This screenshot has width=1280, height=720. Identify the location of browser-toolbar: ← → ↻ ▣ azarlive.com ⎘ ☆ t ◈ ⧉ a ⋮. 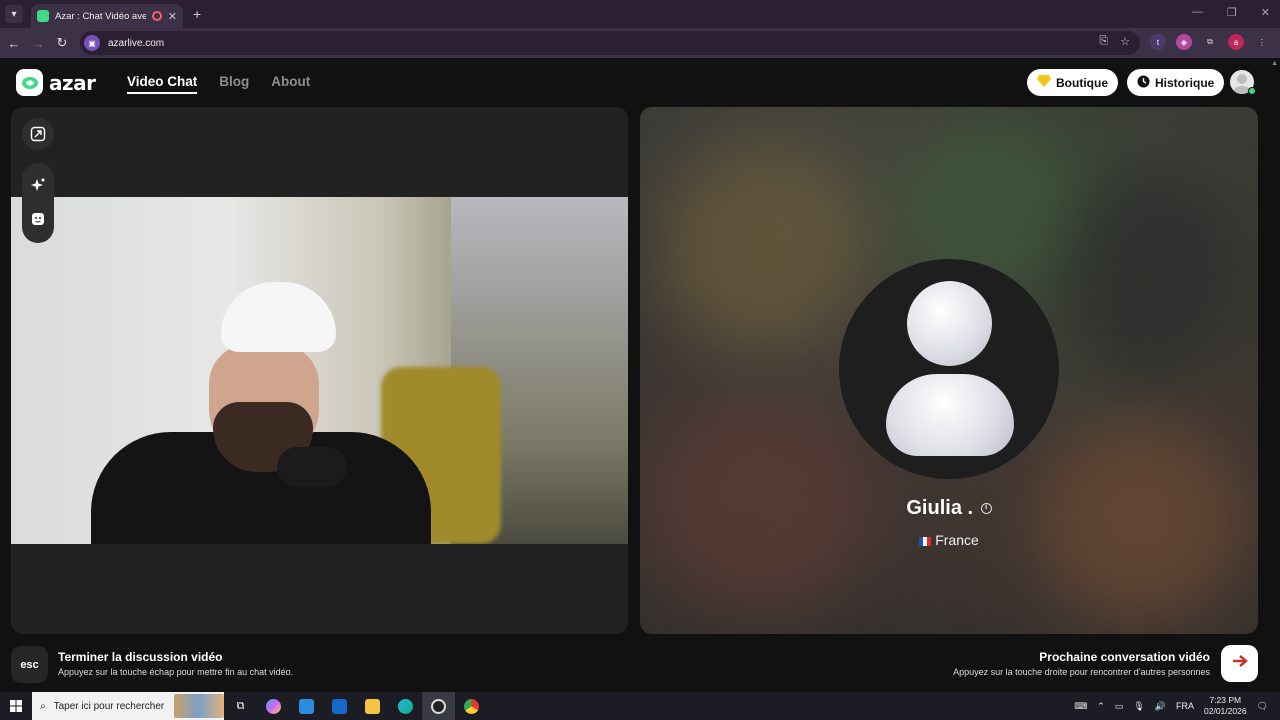
(640, 43).